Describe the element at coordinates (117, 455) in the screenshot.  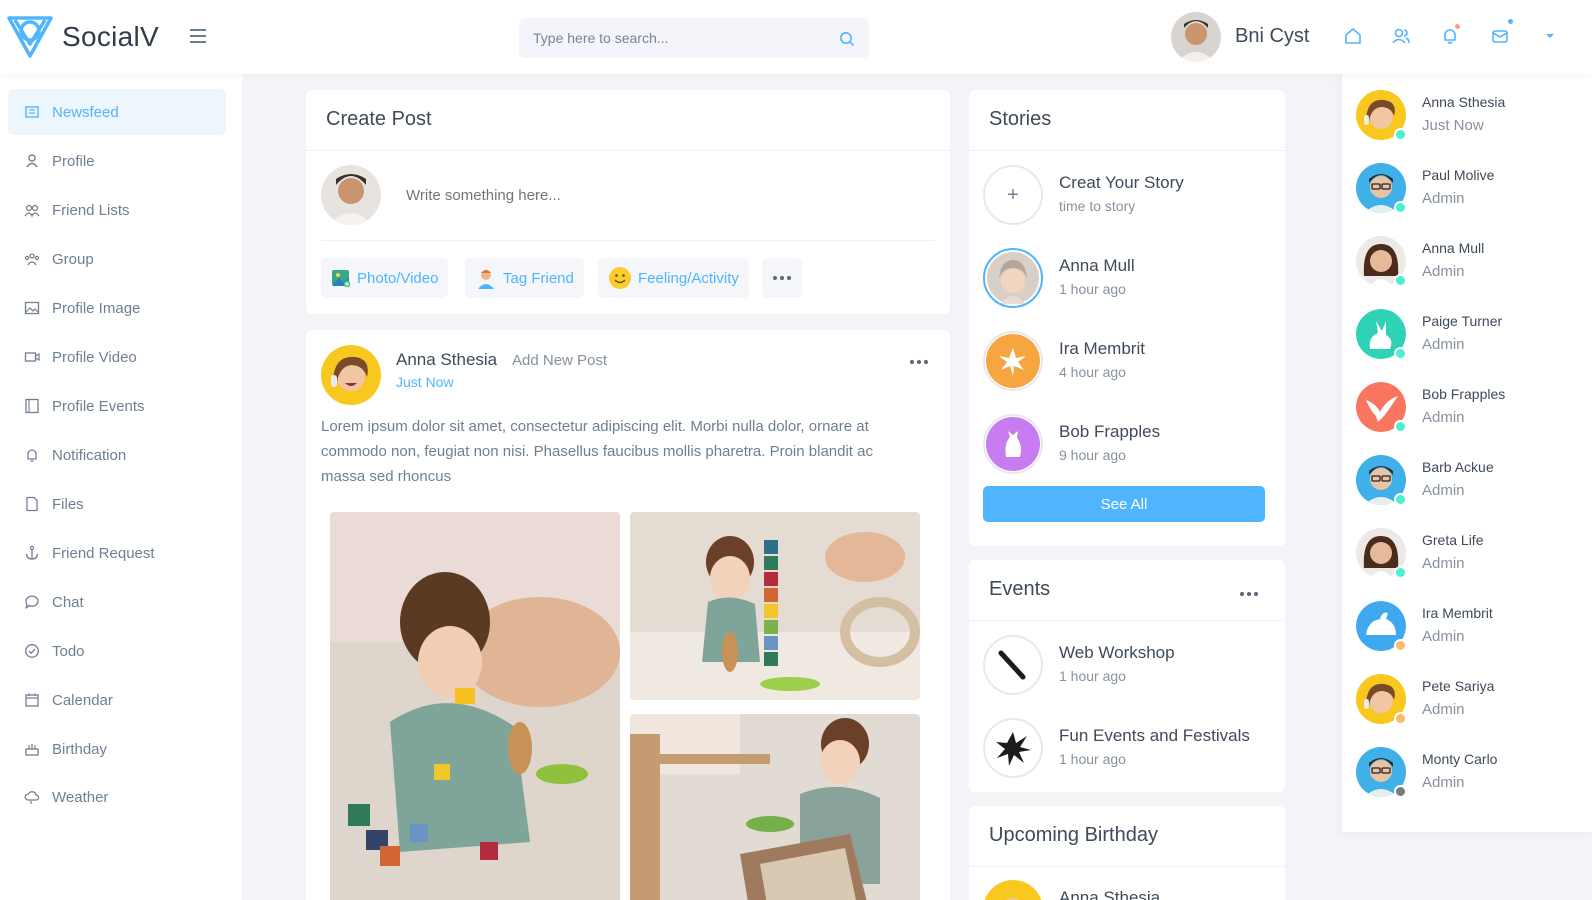
I see `sidebar-item-notification: Notification` at that location.